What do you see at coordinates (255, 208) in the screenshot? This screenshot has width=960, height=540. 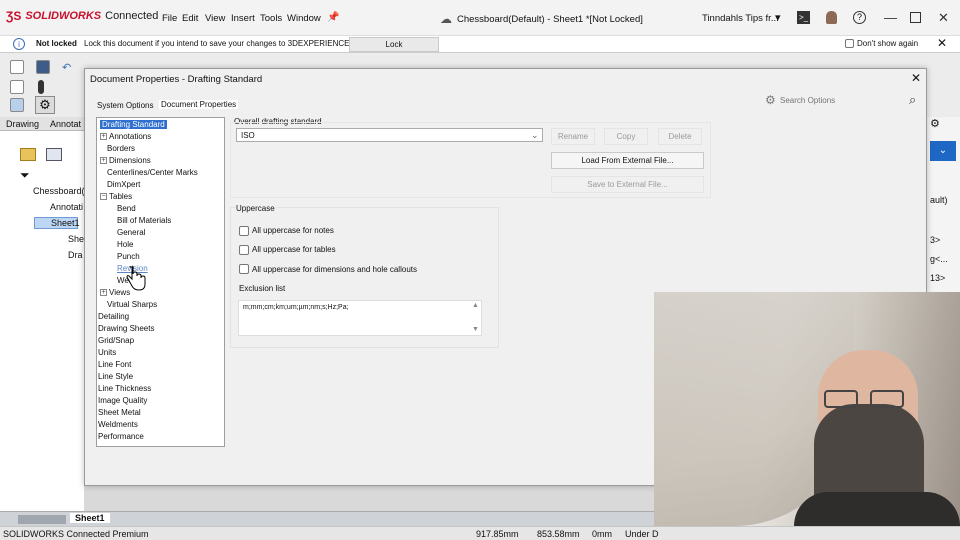 I see `uppercase-title: Uppercase` at bounding box center [255, 208].